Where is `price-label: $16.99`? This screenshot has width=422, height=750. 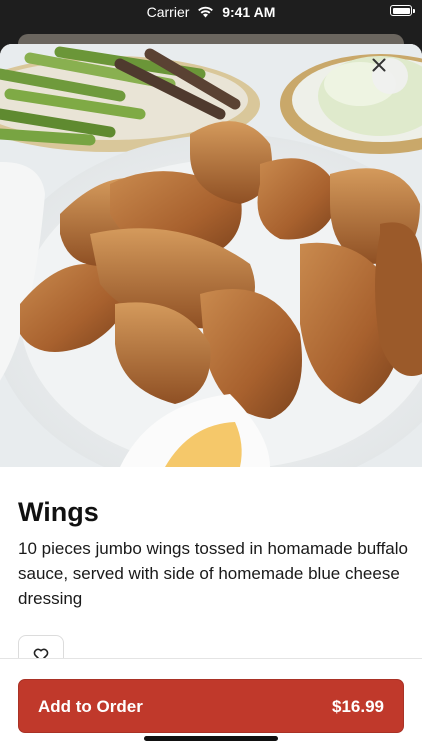
price-label: $16.99 is located at coordinates (358, 706).